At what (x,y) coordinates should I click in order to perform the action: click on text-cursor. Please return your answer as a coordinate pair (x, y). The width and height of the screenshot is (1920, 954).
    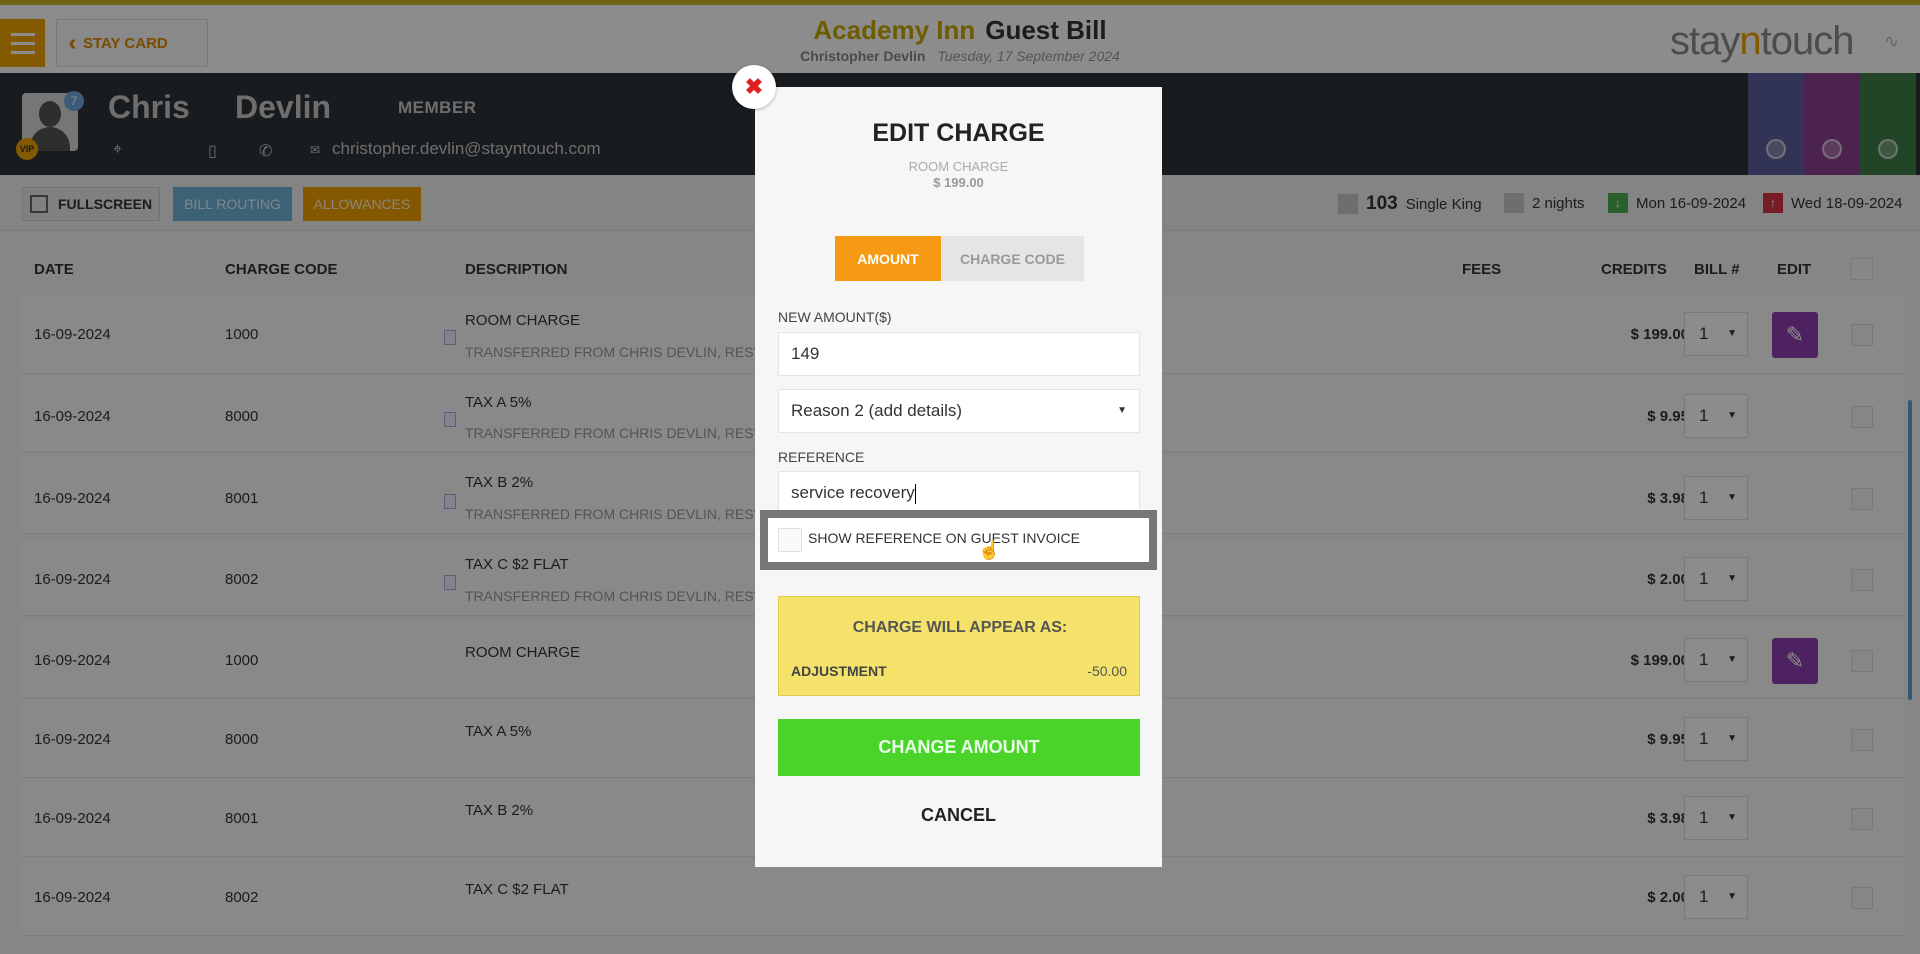
    Looking at the image, I should click on (915, 493).